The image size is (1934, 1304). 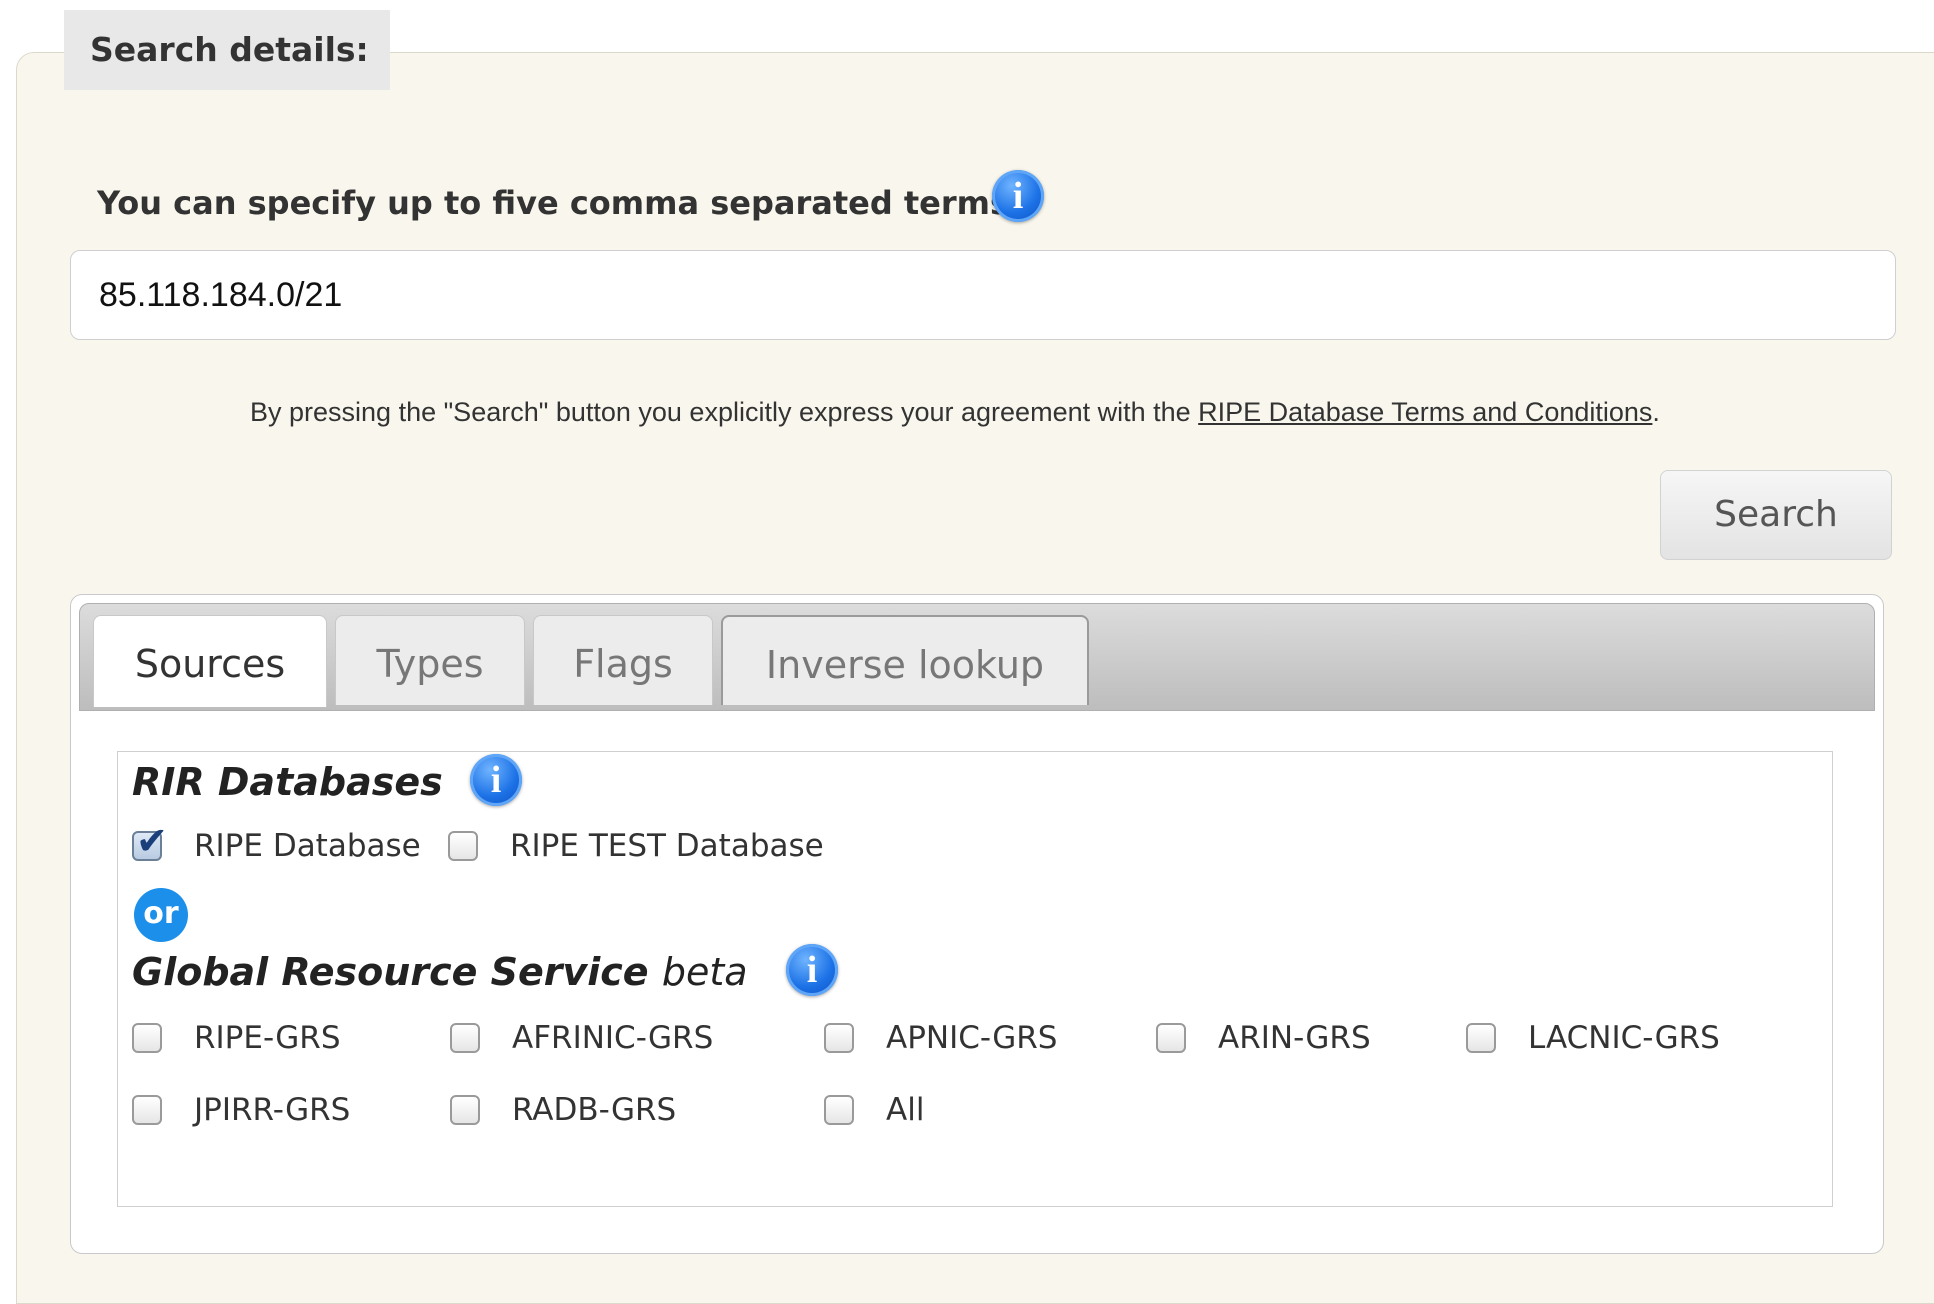 What do you see at coordinates (150, 841) in the screenshot?
I see `checkbox-checked-icon: ✔` at bounding box center [150, 841].